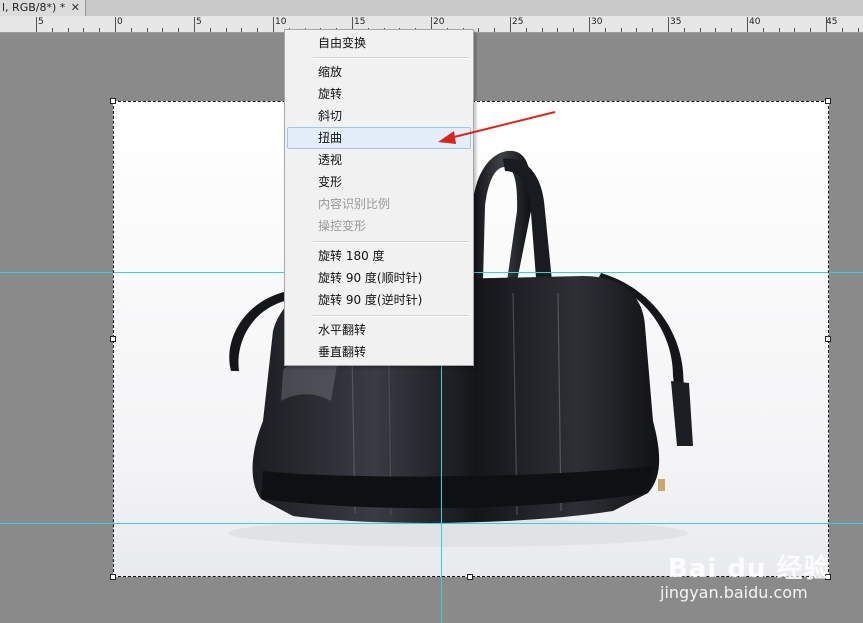 The image size is (863, 623). I want to click on menu-item-flip-vertical: 垂直翻转, so click(379, 352).